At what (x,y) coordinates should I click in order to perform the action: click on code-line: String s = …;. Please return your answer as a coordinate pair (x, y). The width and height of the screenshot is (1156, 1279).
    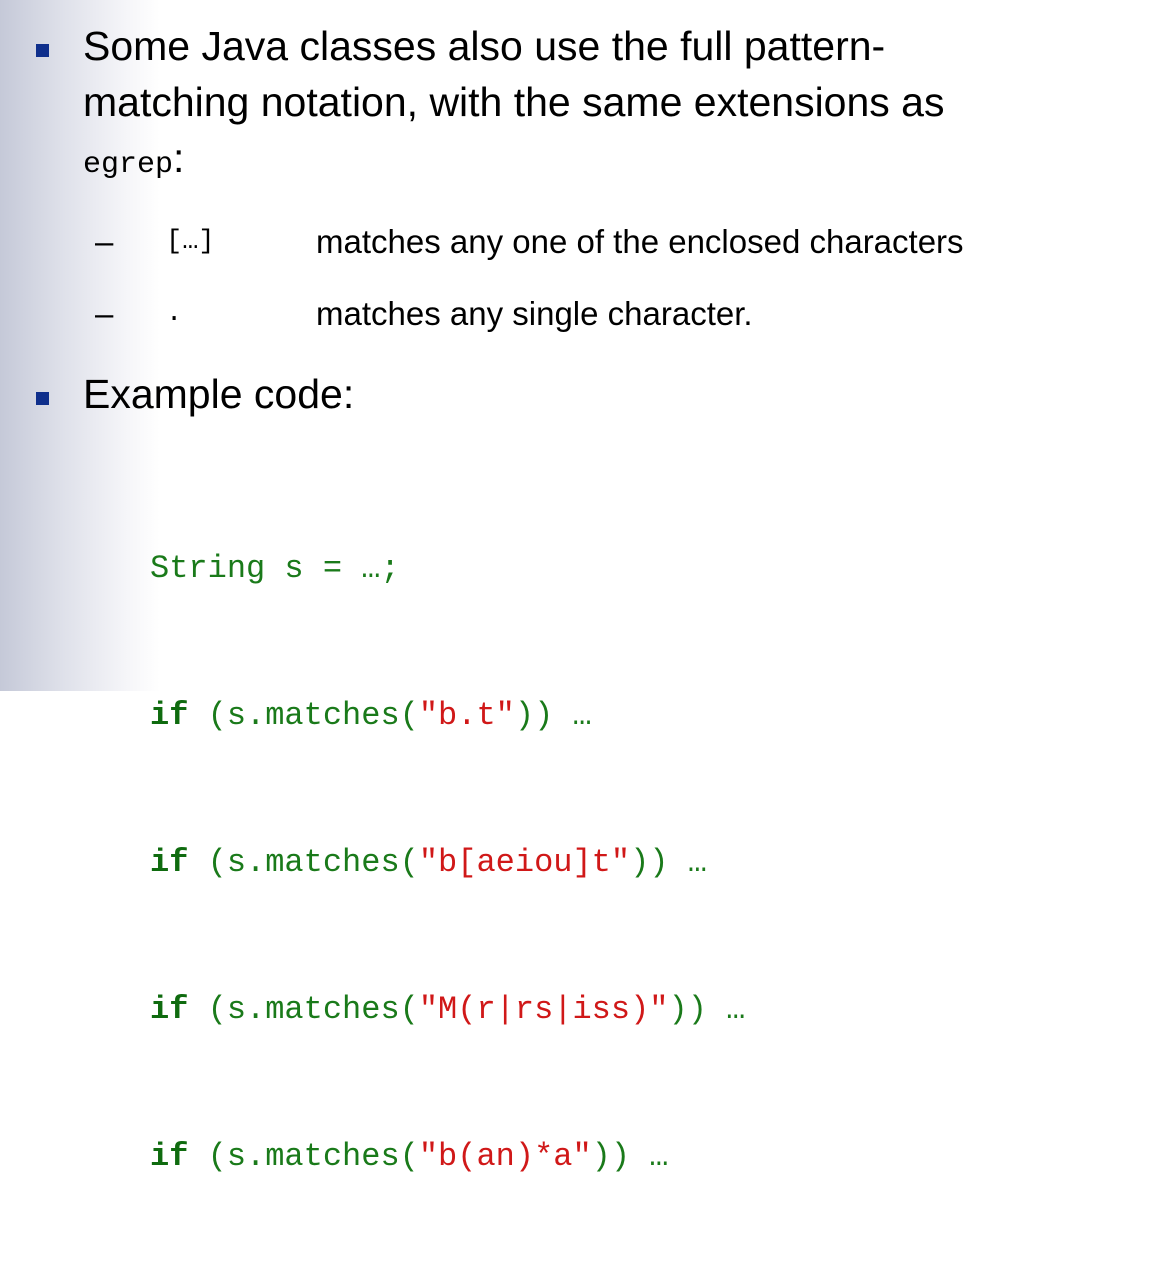
    Looking at the image, I should click on (275, 568).